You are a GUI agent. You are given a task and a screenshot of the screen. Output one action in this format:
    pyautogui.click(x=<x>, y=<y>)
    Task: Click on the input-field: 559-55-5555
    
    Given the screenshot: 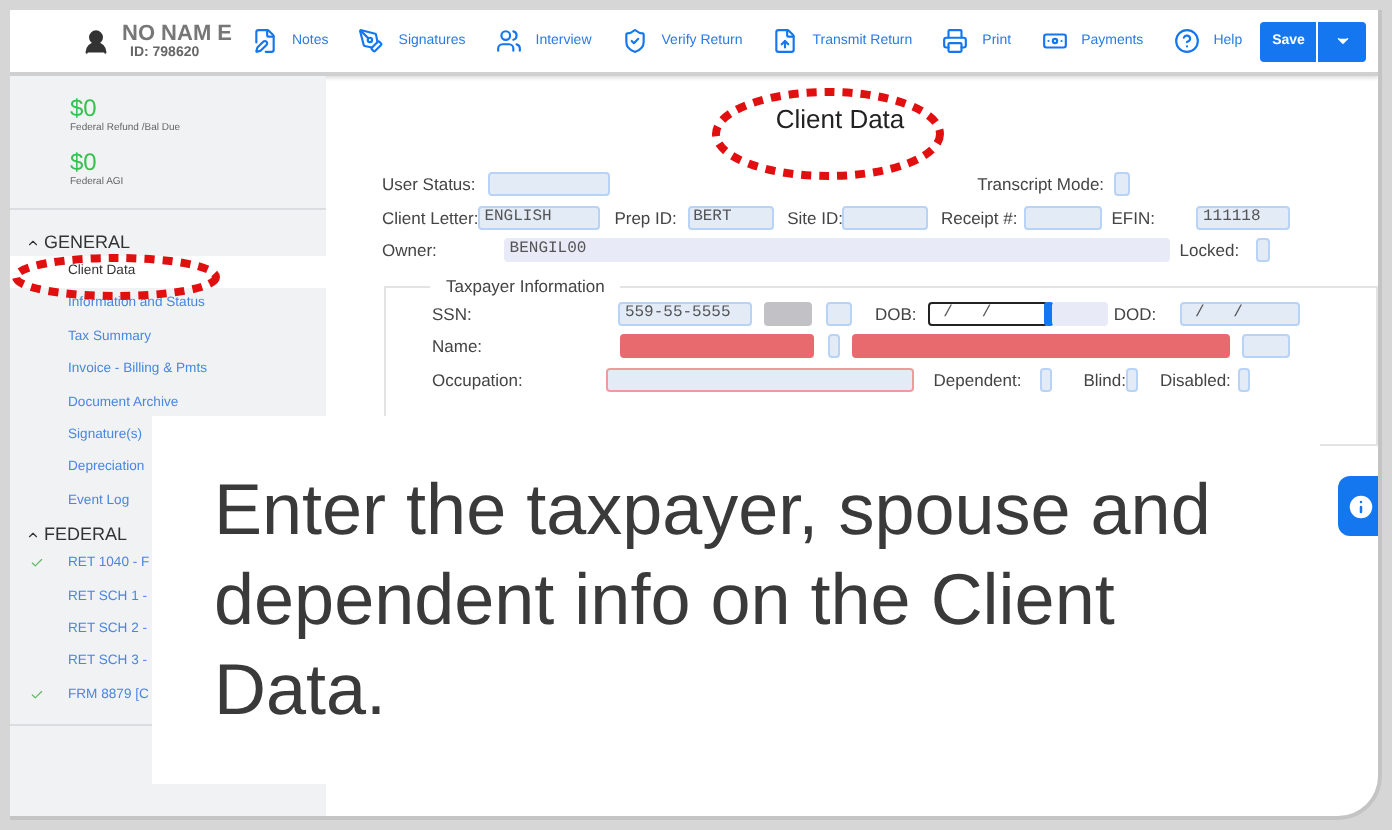 What is the action you would take?
    pyautogui.click(x=685, y=313)
    